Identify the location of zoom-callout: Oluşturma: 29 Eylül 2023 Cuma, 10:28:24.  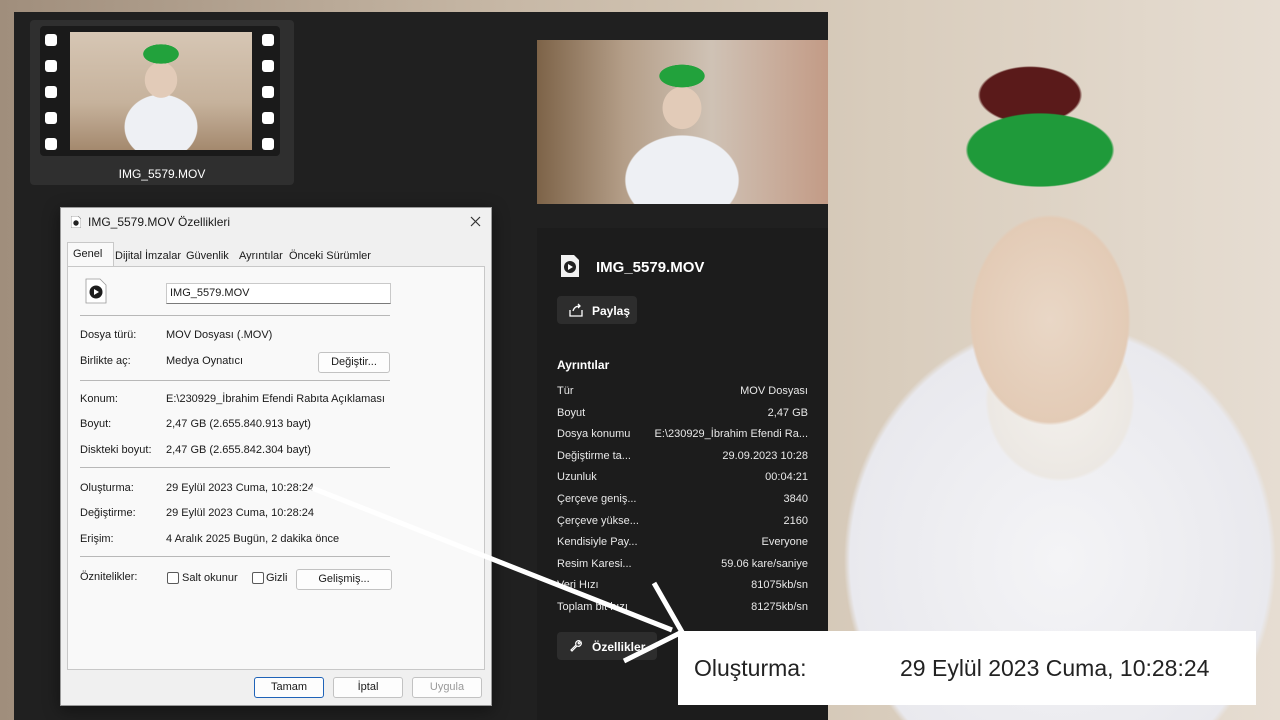
(967, 668).